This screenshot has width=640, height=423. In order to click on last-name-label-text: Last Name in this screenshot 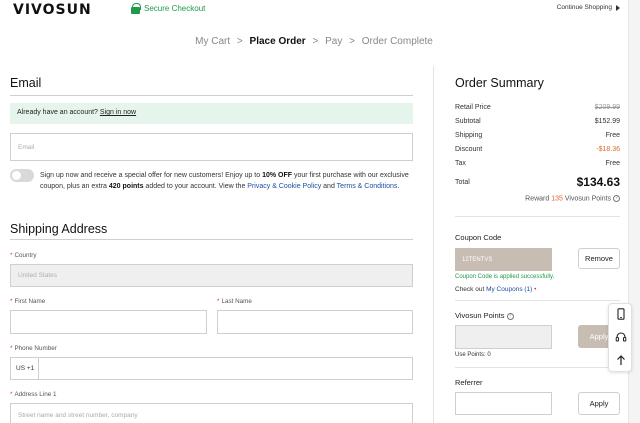, I will do `click(236, 301)`.